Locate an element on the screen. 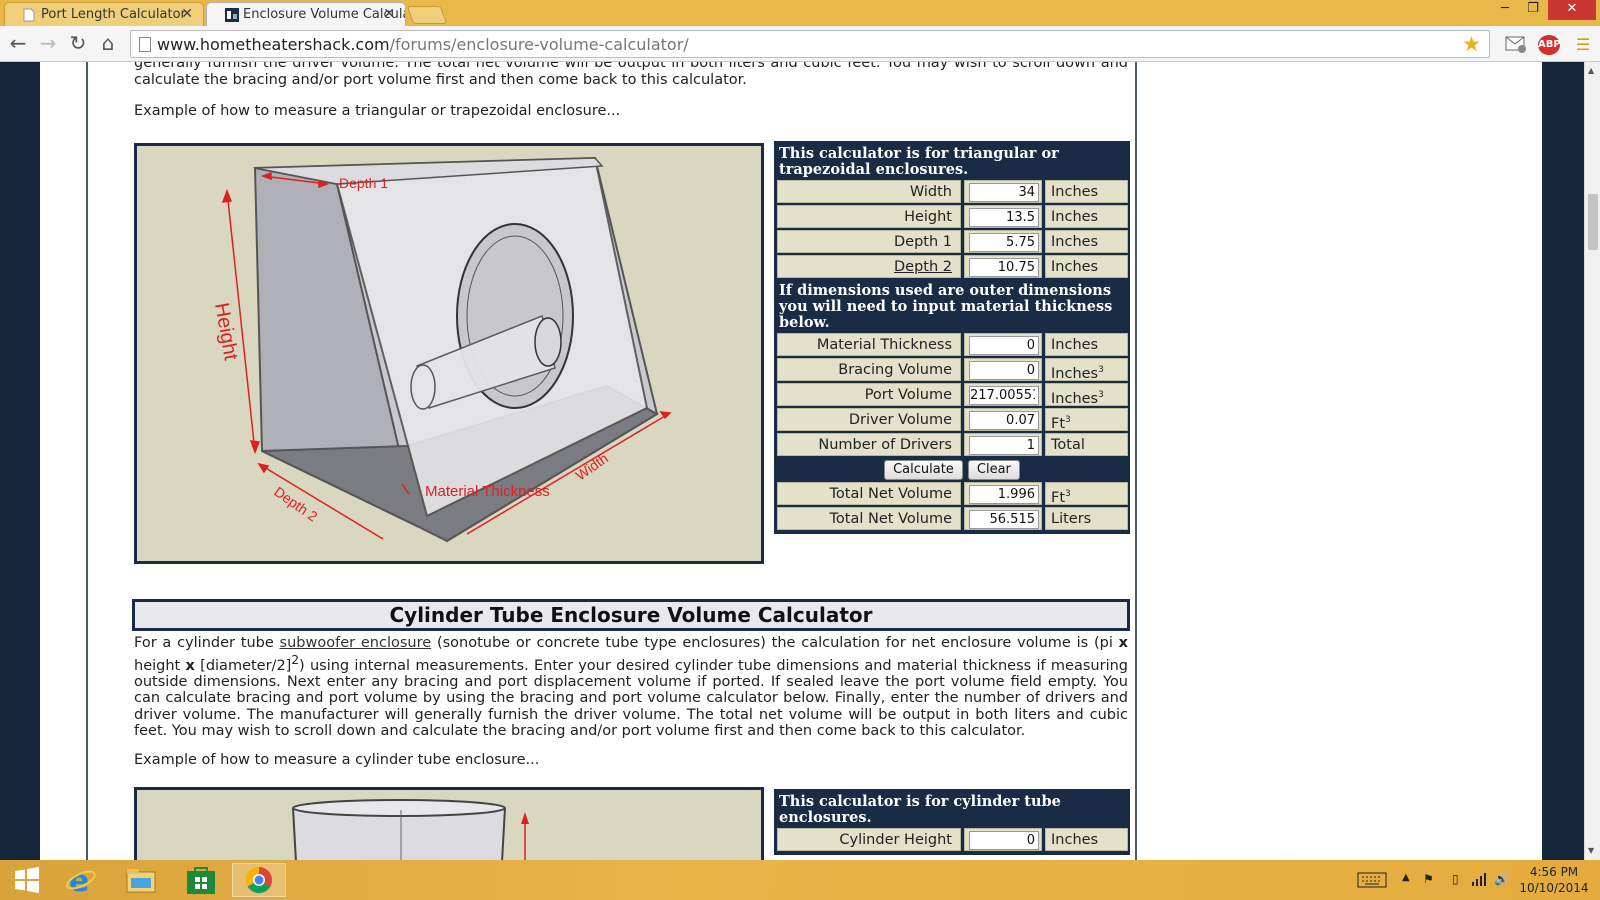 This screenshot has width=1600, height=900. battery-icon: ▯ is located at coordinates (1455, 879).